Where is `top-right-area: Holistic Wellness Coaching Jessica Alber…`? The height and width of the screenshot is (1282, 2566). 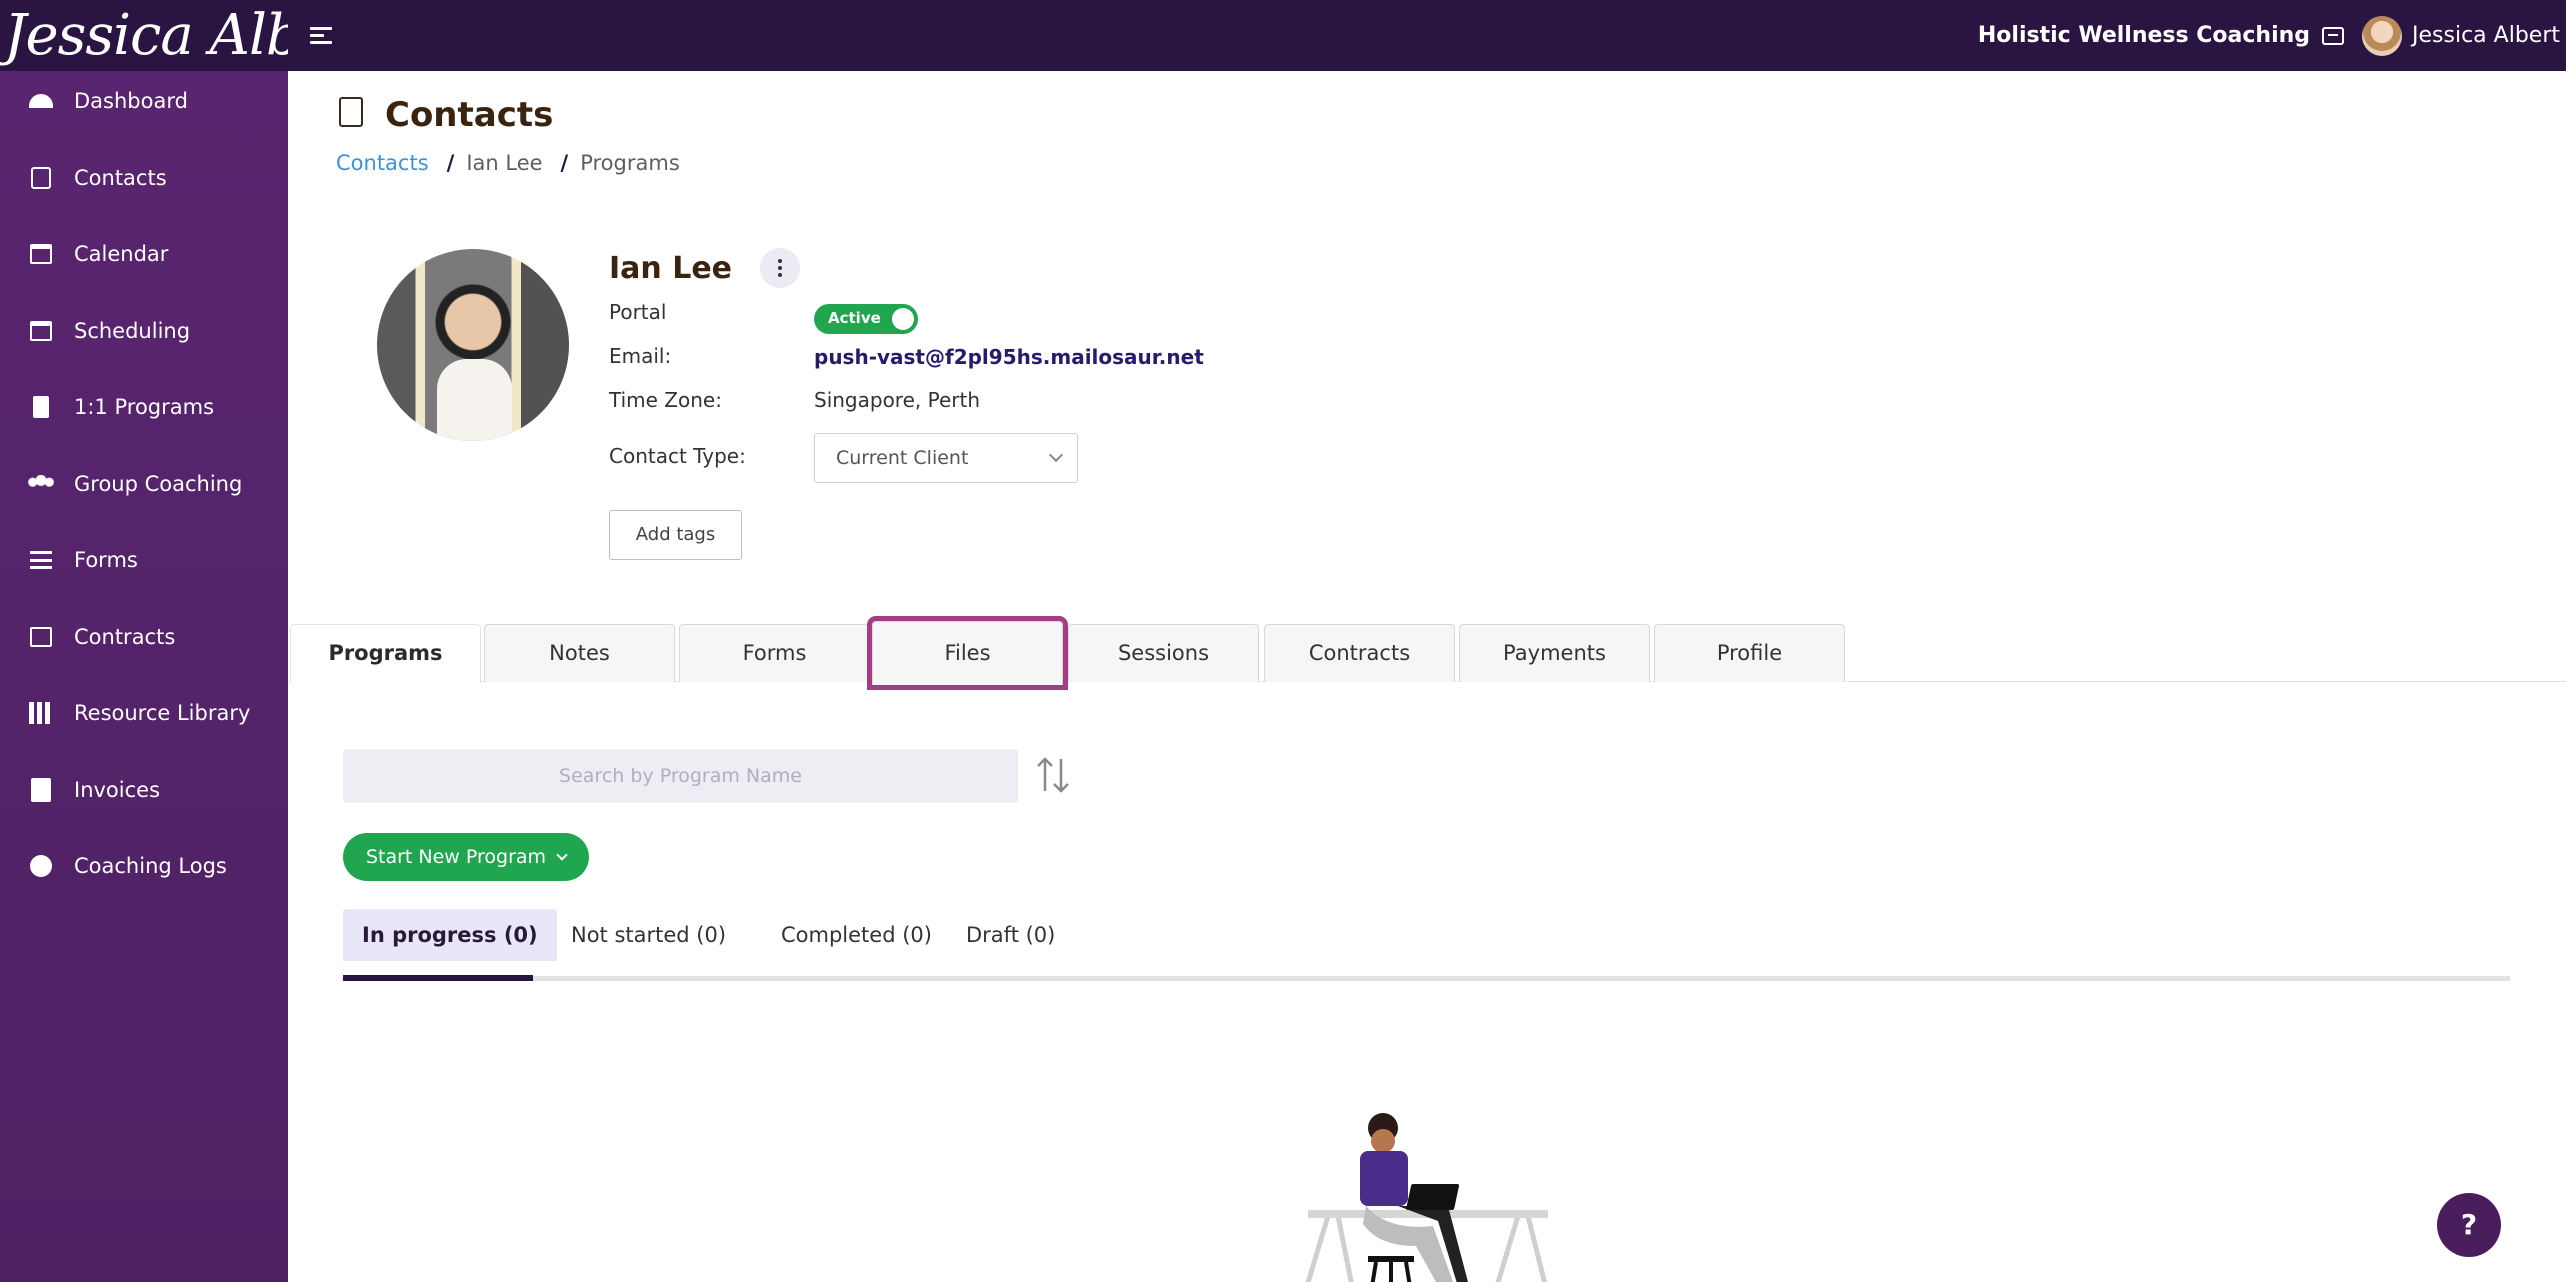
top-right-area: Holistic Wellness Coaching Jessica Alber… is located at coordinates (2269, 35).